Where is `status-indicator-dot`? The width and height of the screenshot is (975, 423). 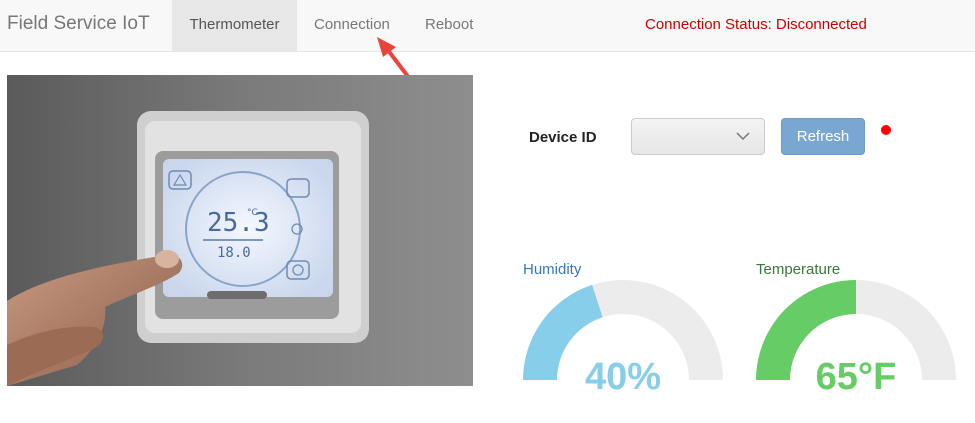 status-indicator-dot is located at coordinates (886, 130).